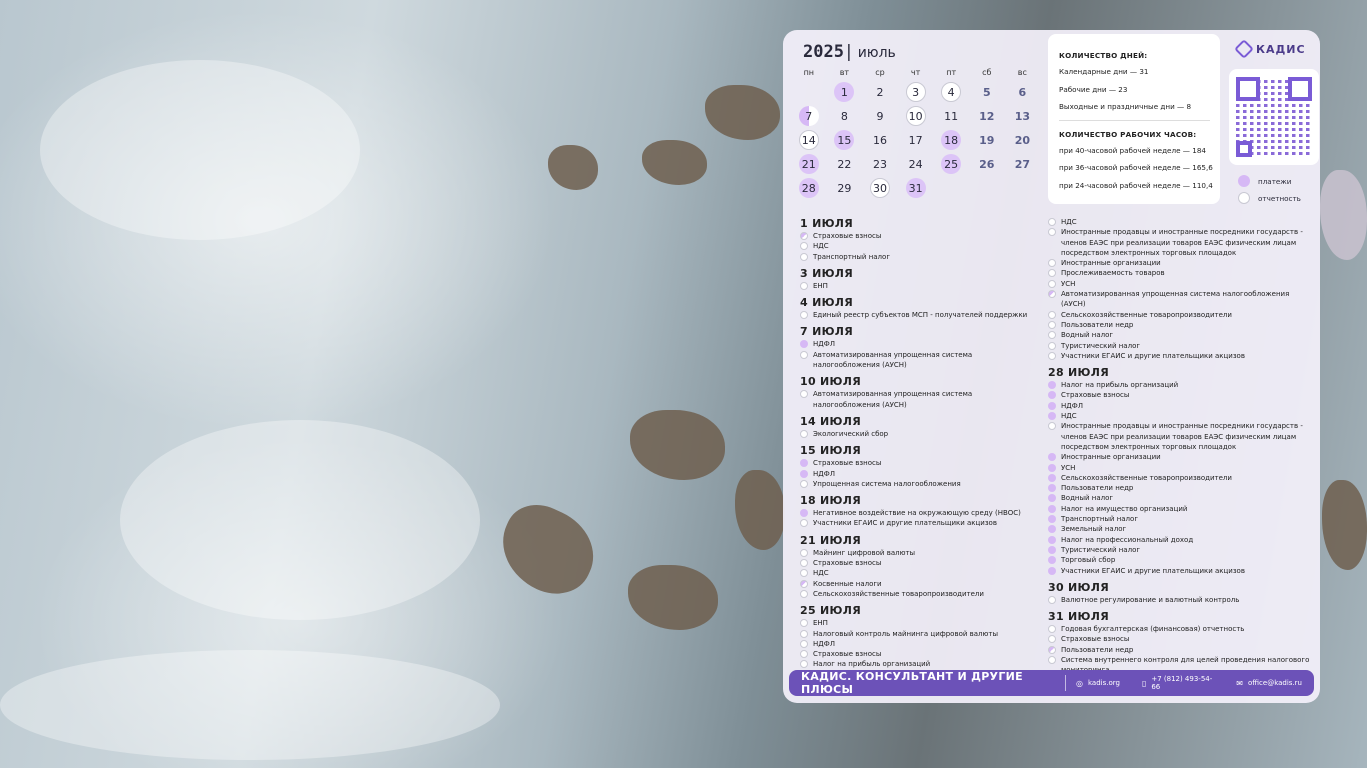 The width and height of the screenshot is (1367, 768). I want to click on calendar-day: 23, so click(880, 164).